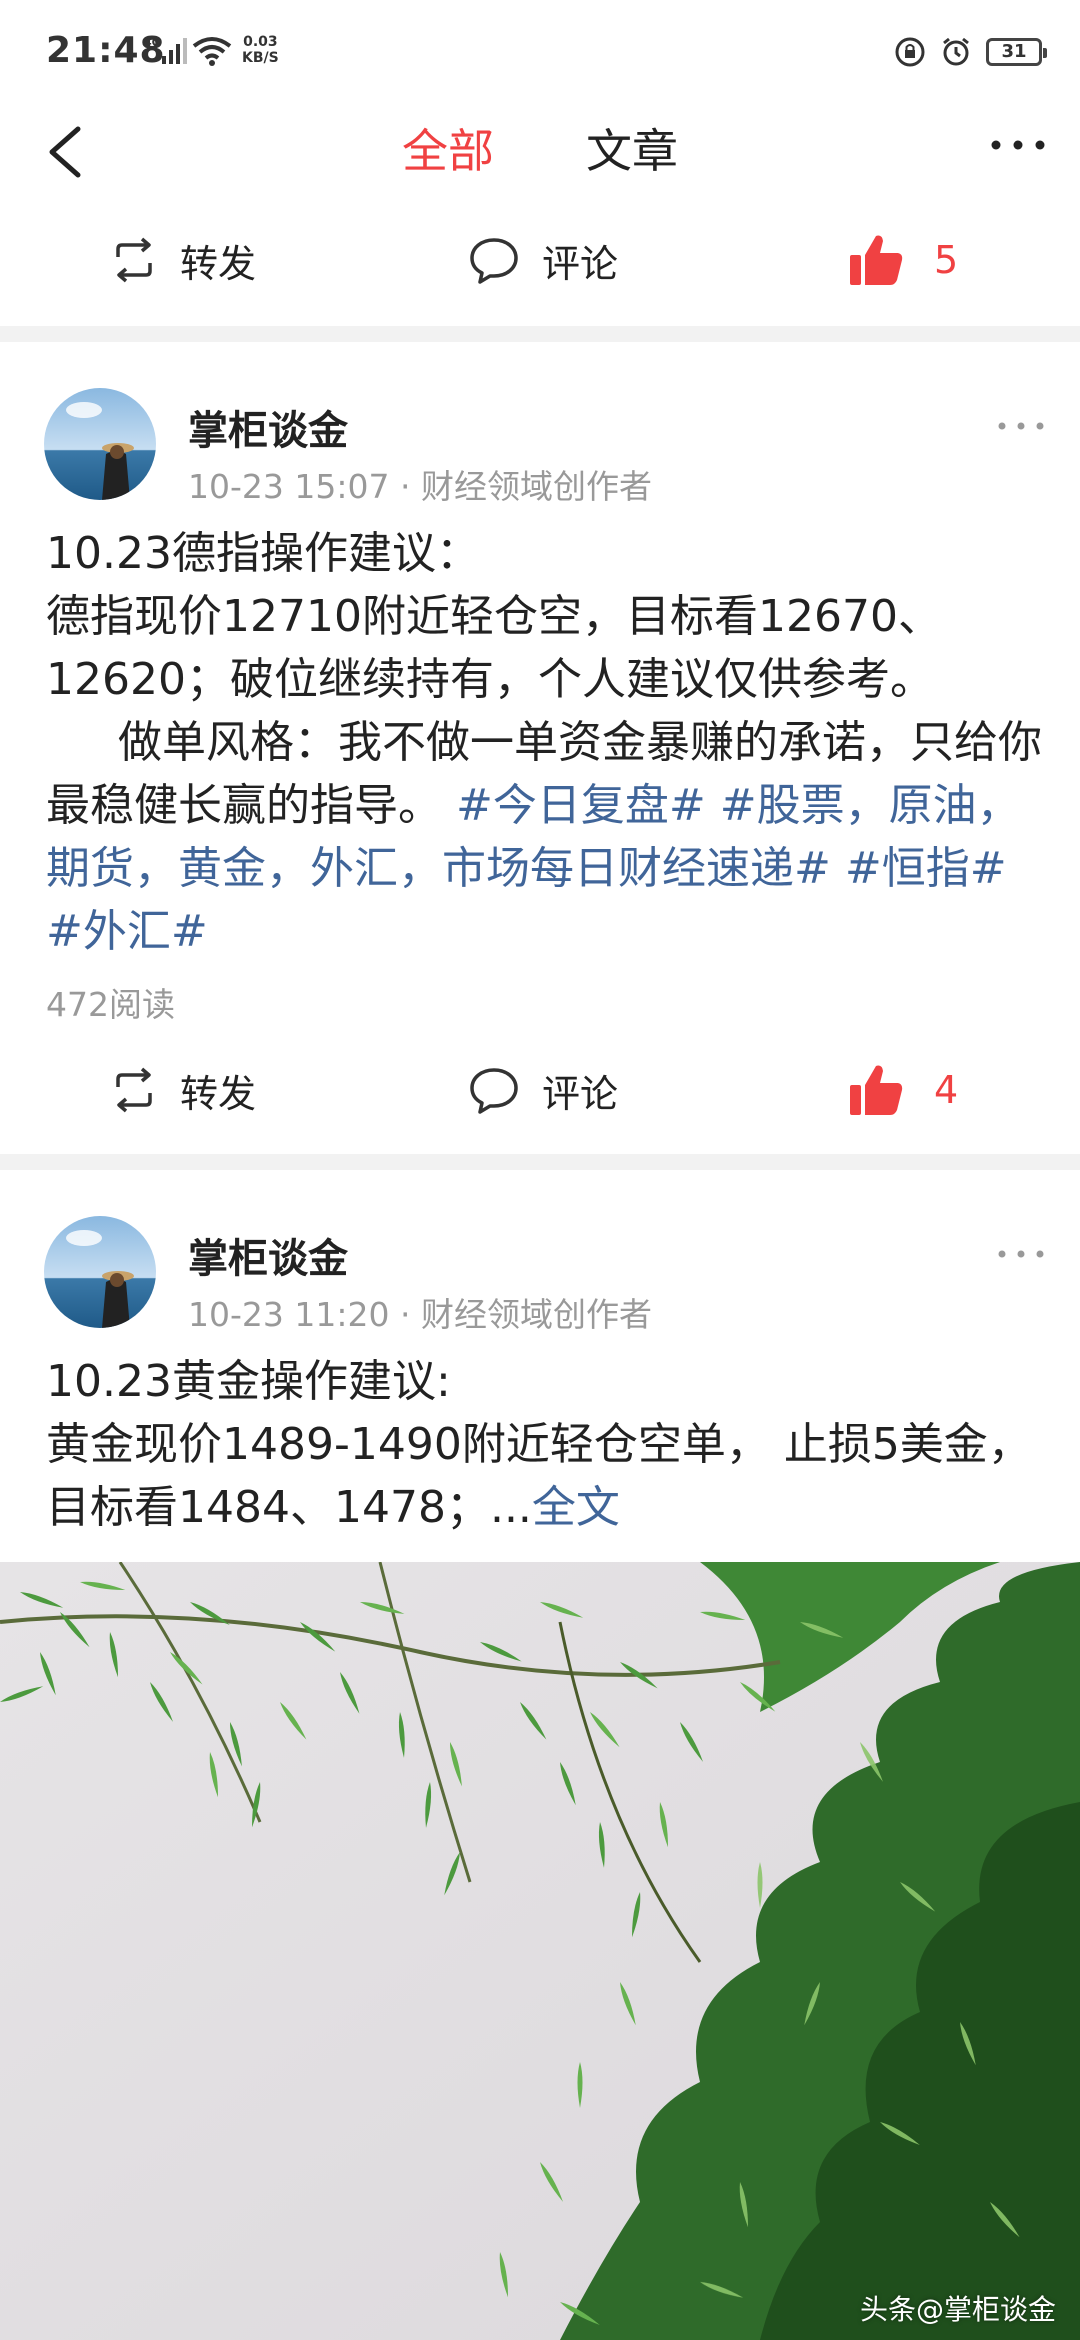 The height and width of the screenshot is (2340, 1080). What do you see at coordinates (260, 58) in the screenshot?
I see `speed-unit: KB/S` at bounding box center [260, 58].